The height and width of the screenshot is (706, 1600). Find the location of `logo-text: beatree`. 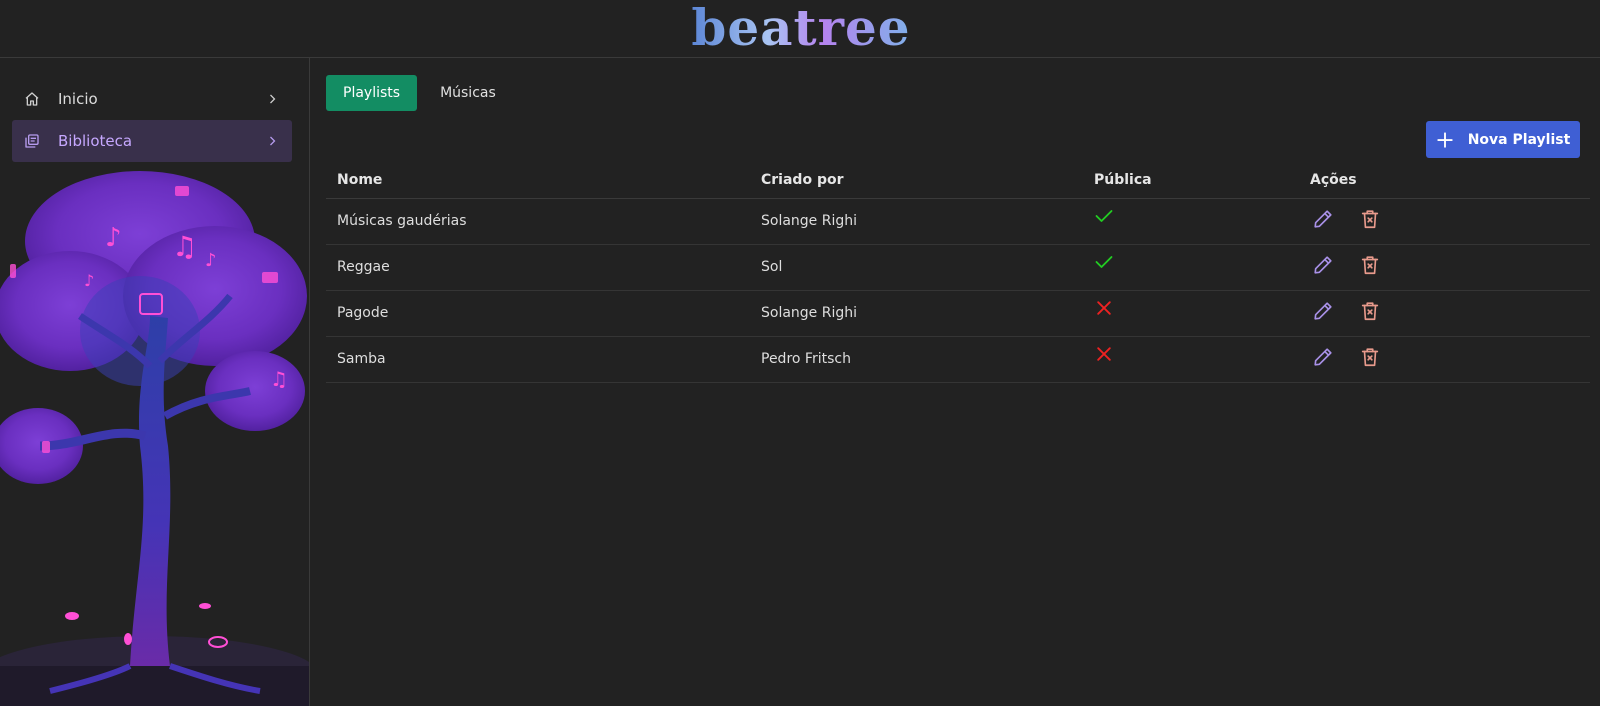

logo-text: beatree is located at coordinates (801, 28).